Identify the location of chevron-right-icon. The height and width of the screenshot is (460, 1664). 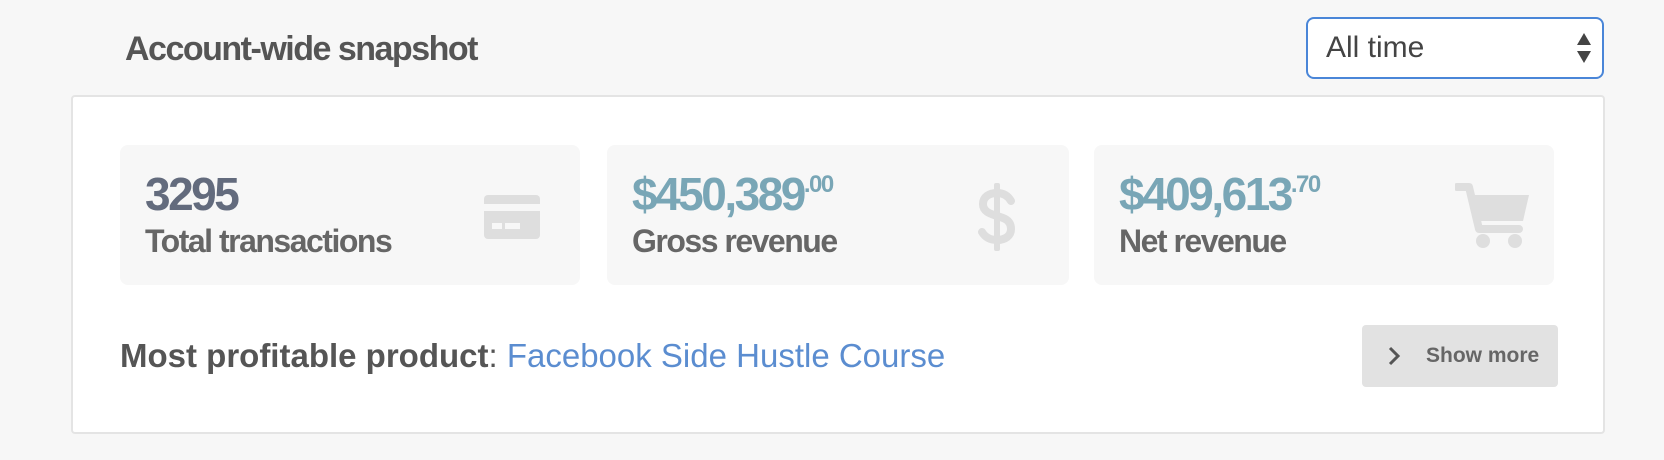
(1394, 356).